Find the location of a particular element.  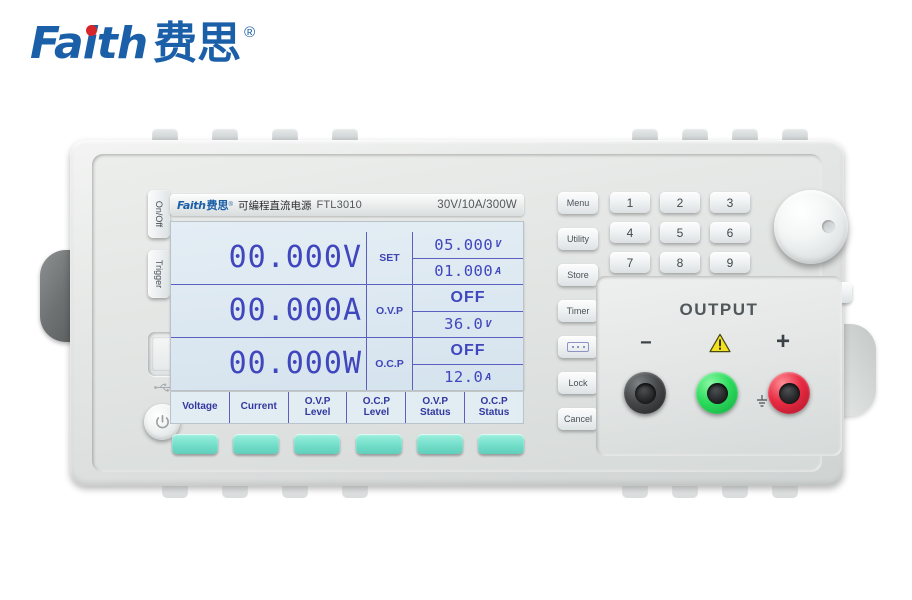

key-1: 1 is located at coordinates (630, 202).